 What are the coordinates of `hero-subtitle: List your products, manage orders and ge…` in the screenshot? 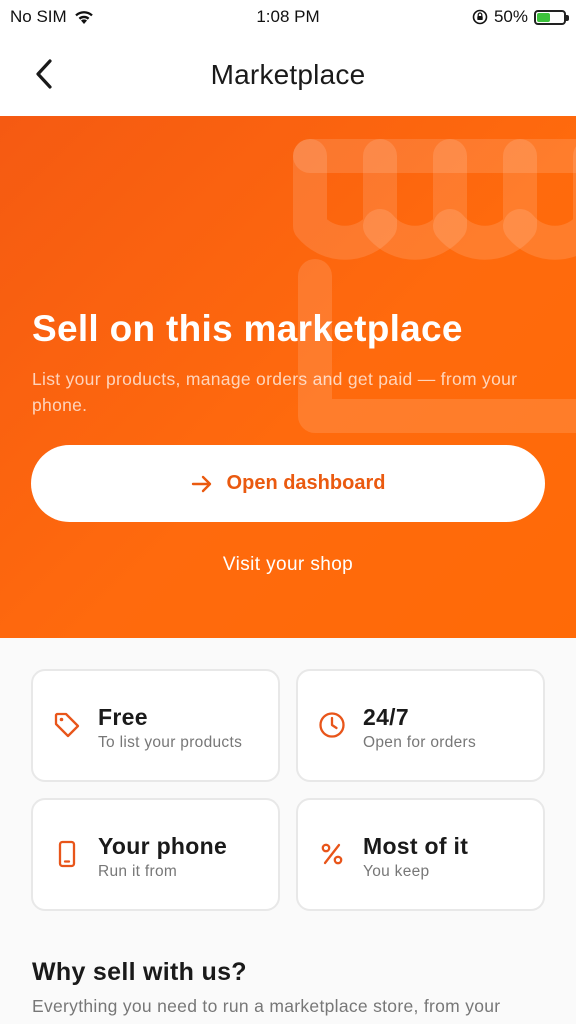 It's located at (275, 392).